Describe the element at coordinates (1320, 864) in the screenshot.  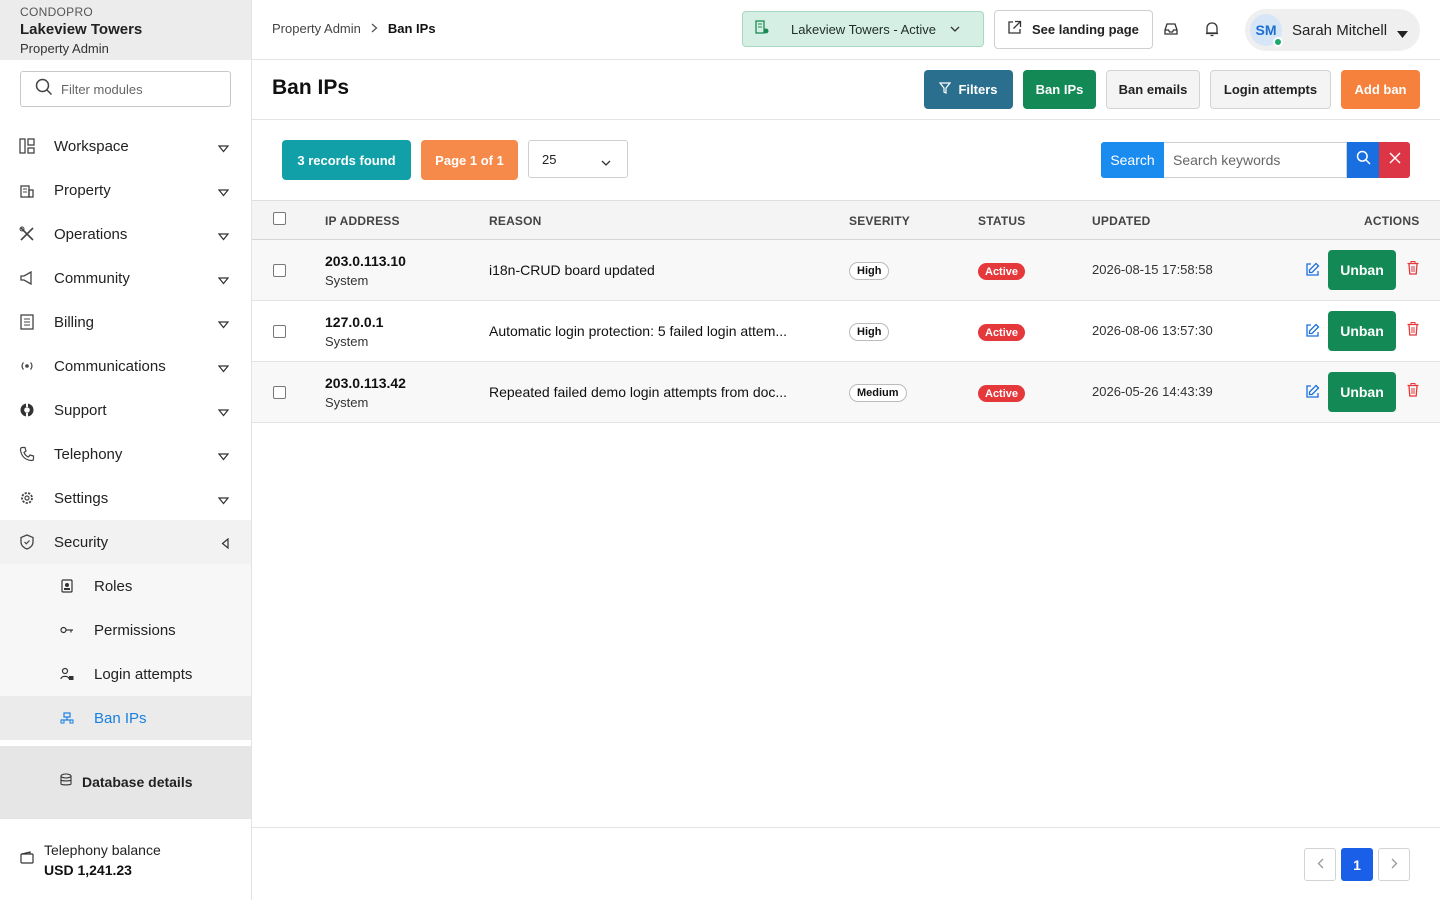
I see `prev-page-button` at that location.